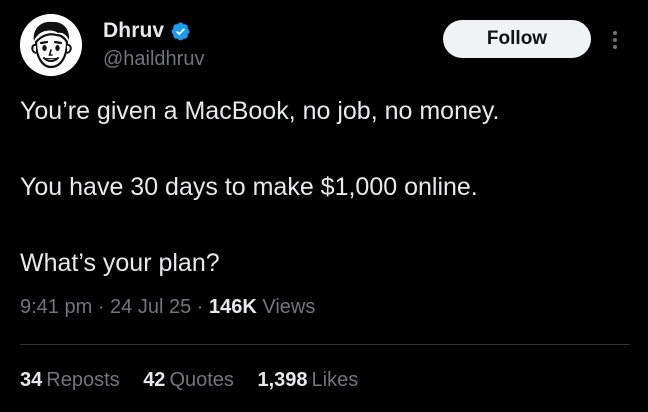  What do you see at coordinates (154, 380) in the screenshot?
I see `quotes-count: 42` at bounding box center [154, 380].